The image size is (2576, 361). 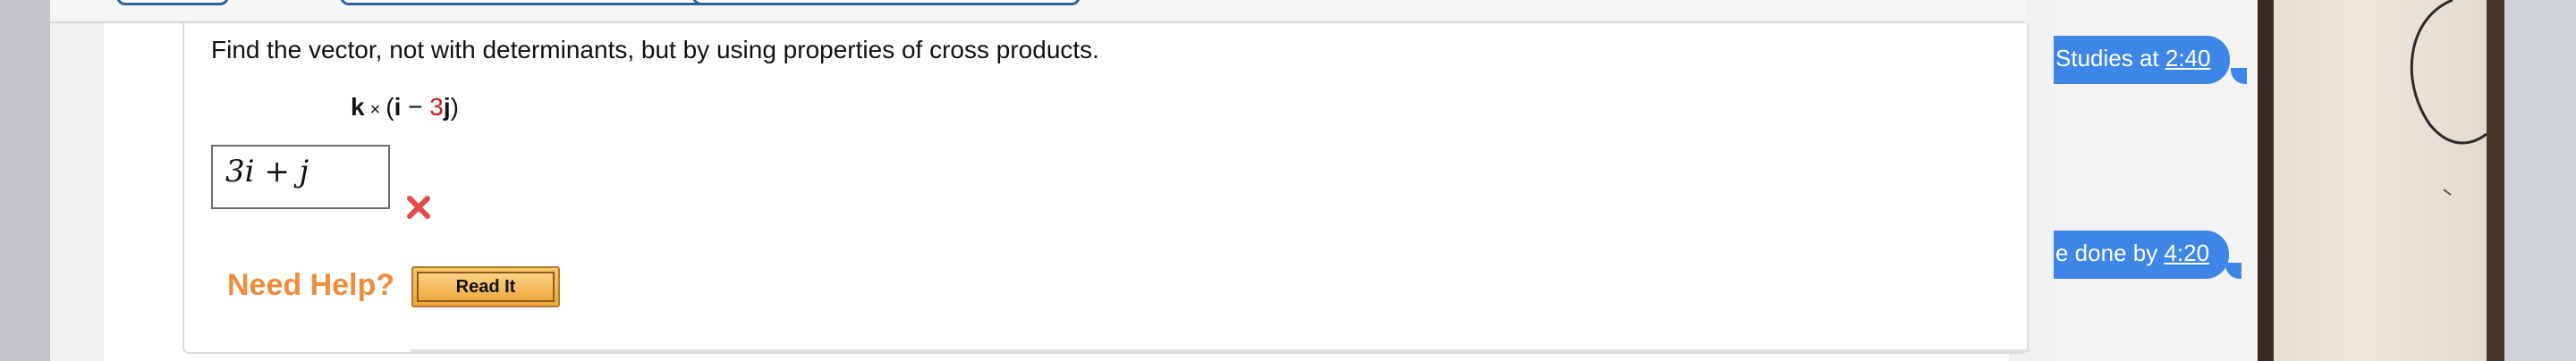 What do you see at coordinates (436, 107) in the screenshot?
I see `expr-coefficient: 3` at bounding box center [436, 107].